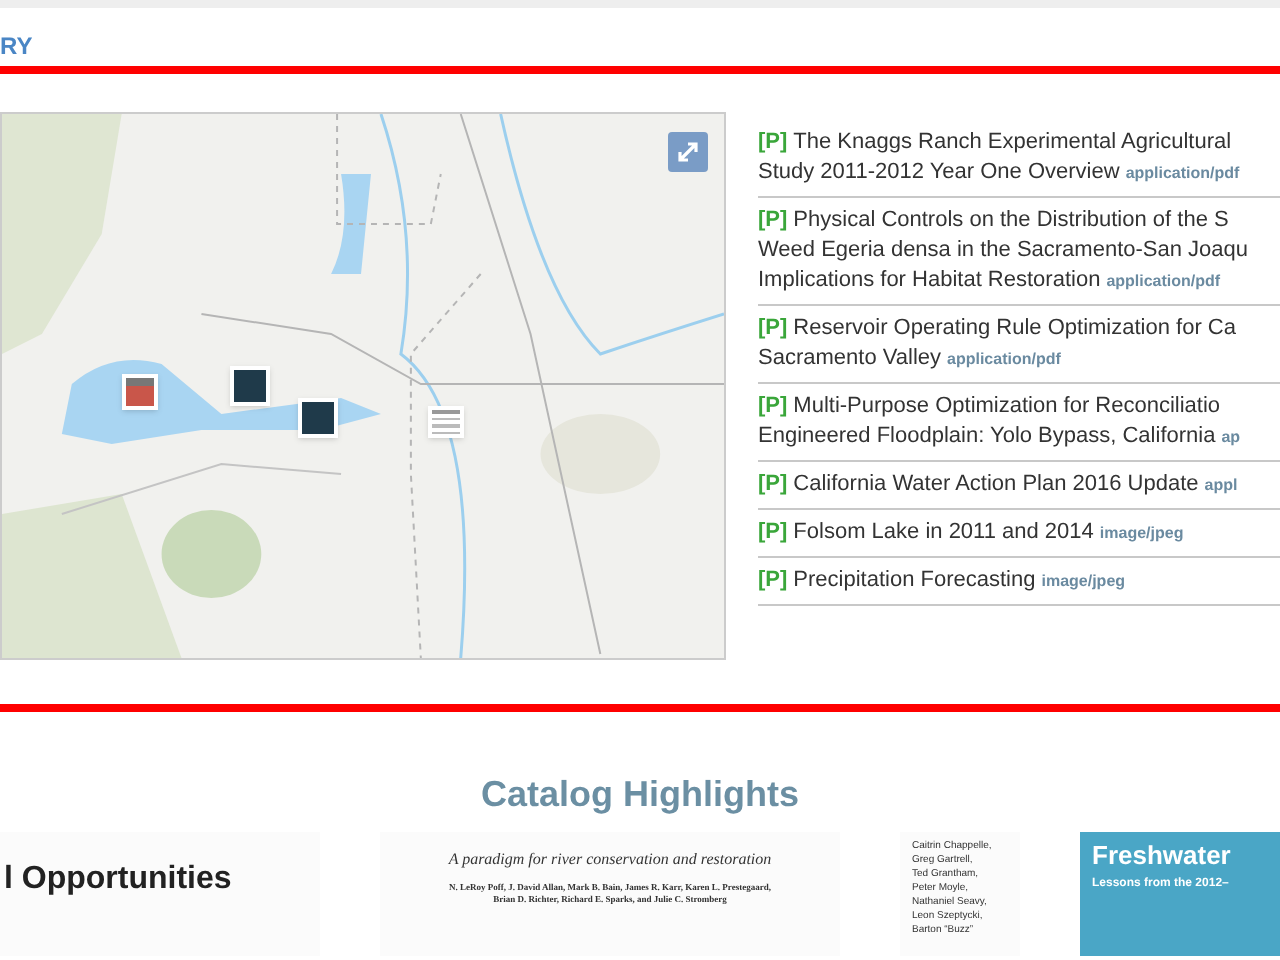  Describe the element at coordinates (1221, 486) in the screenshot. I see `file-type: appl` at that location.